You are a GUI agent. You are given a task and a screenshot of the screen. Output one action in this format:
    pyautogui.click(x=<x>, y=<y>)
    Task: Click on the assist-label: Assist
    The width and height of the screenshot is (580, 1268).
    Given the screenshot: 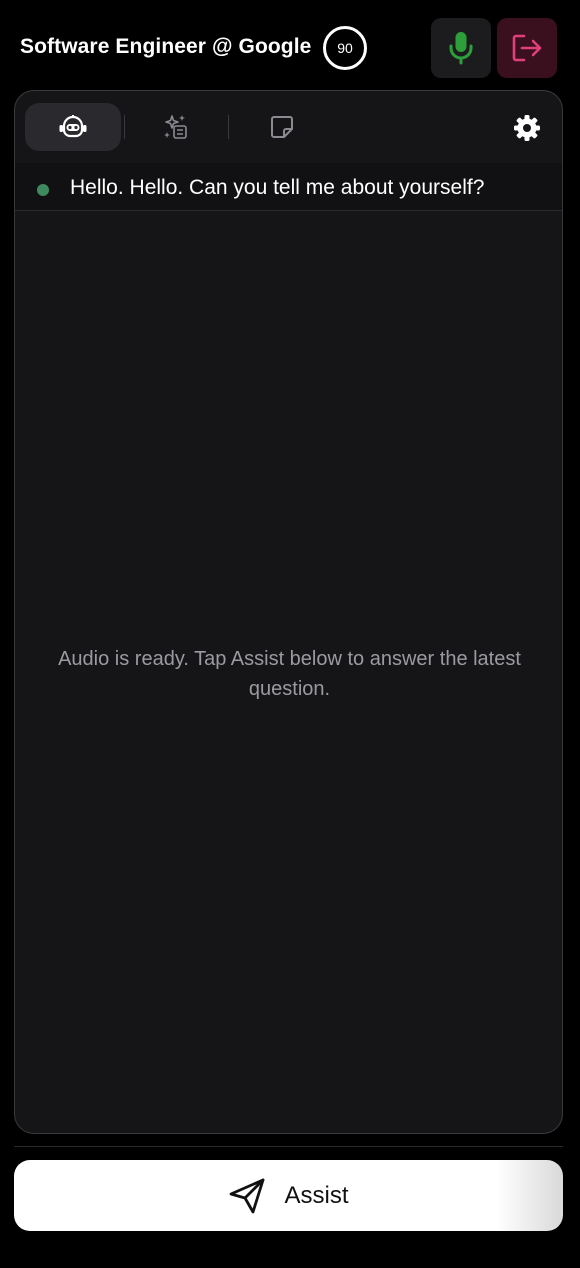 What is the action you would take?
    pyautogui.click(x=316, y=1195)
    